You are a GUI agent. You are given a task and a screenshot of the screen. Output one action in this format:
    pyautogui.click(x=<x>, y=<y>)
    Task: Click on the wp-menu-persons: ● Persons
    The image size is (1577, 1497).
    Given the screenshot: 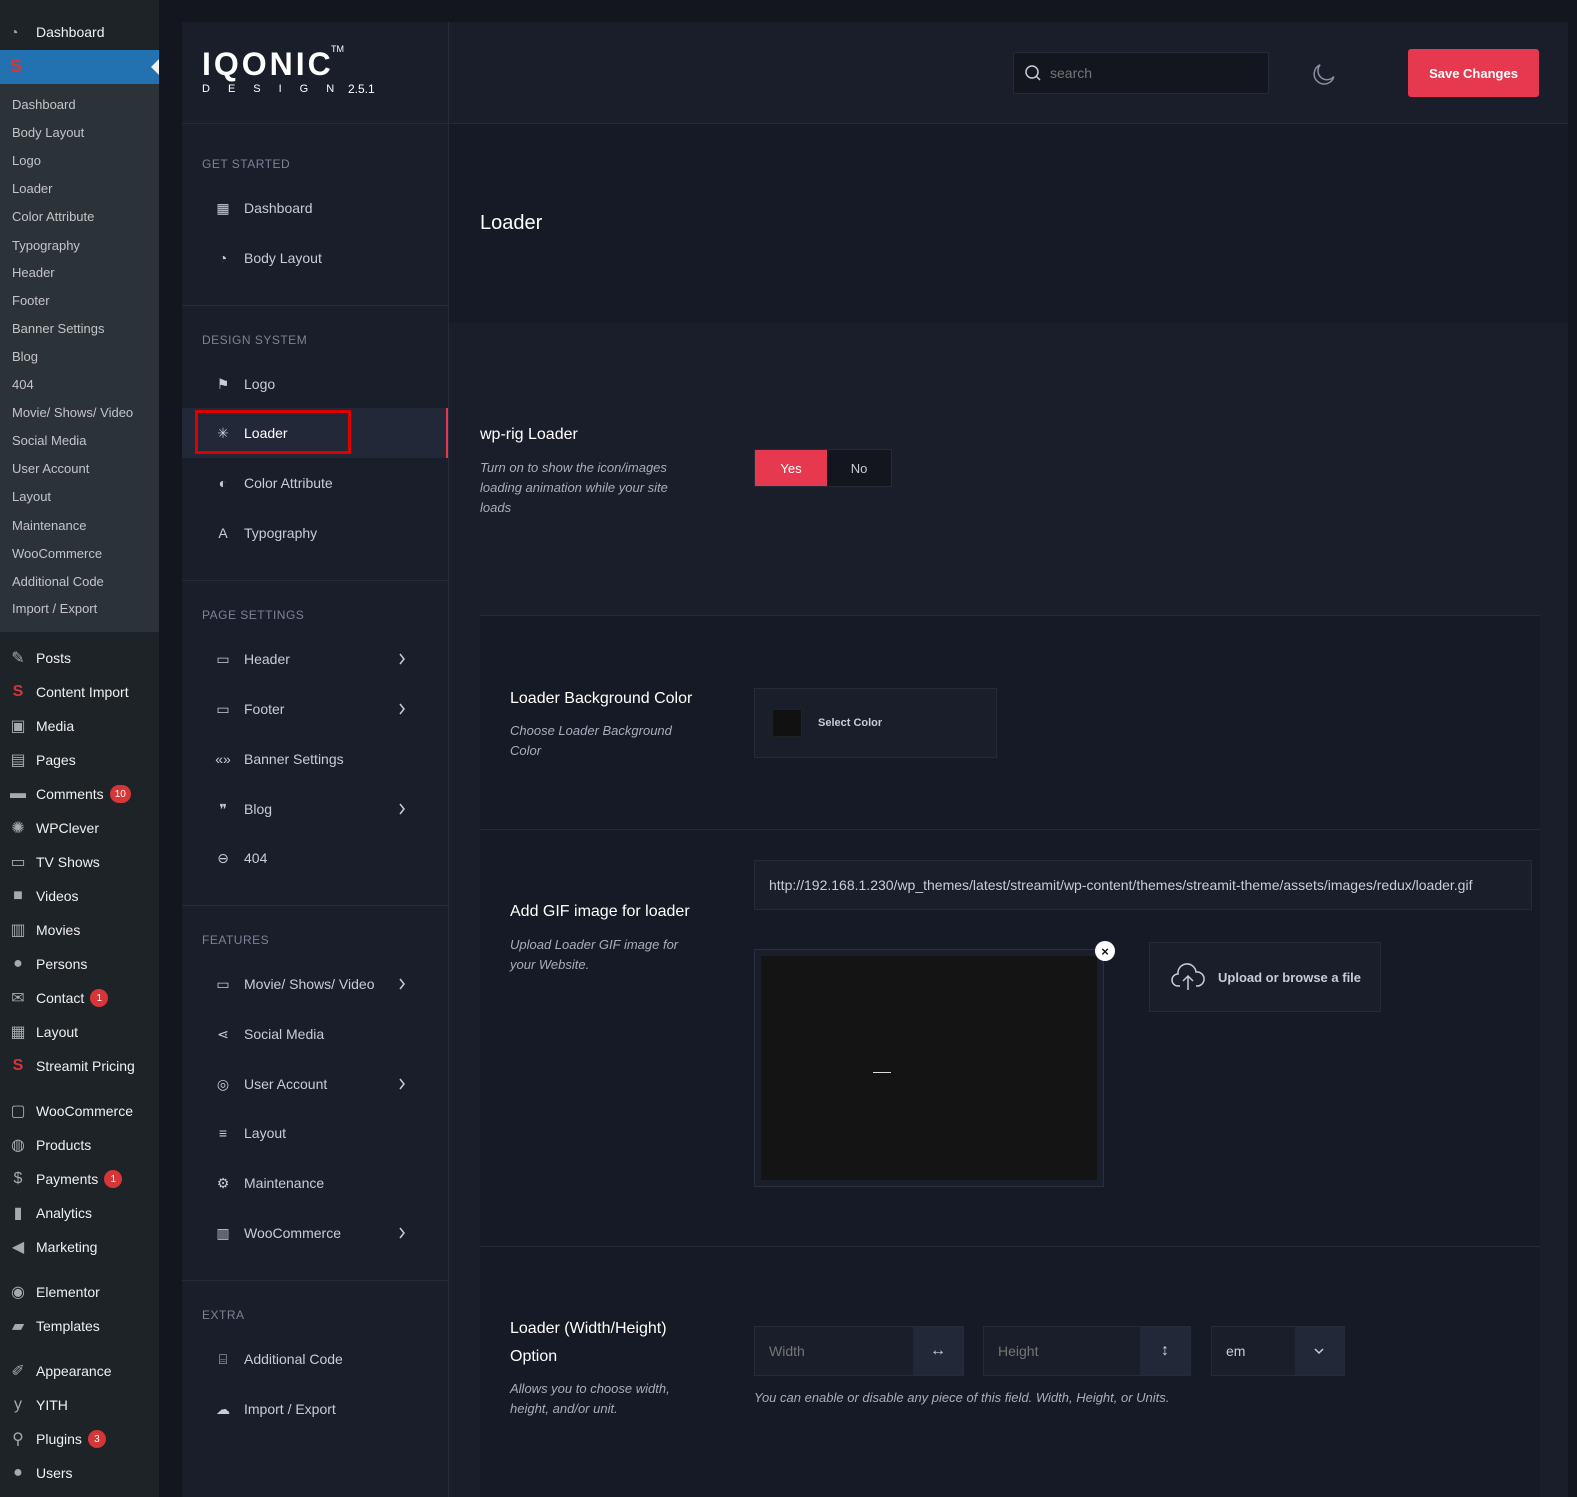 What is the action you would take?
    pyautogui.click(x=79, y=964)
    